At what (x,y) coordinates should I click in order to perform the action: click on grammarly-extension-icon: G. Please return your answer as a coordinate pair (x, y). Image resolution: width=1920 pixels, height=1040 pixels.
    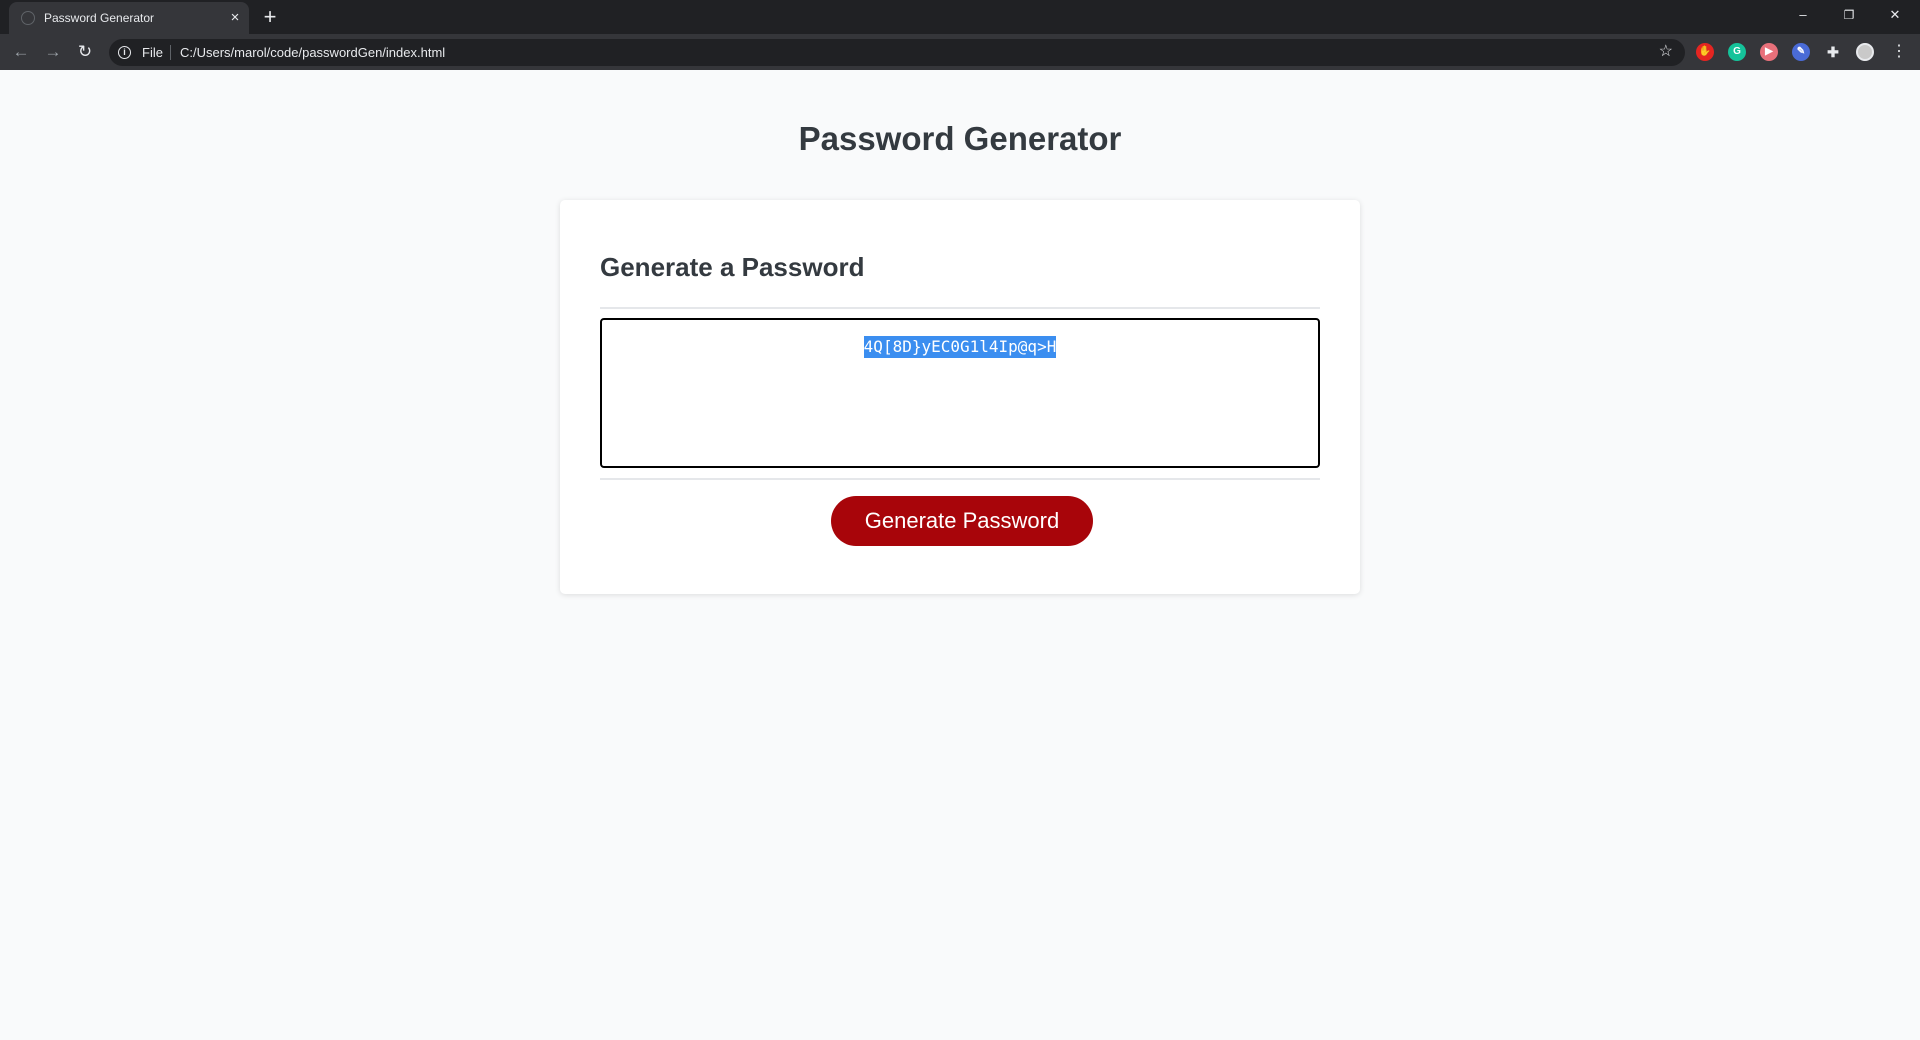
    Looking at the image, I should click on (1737, 52).